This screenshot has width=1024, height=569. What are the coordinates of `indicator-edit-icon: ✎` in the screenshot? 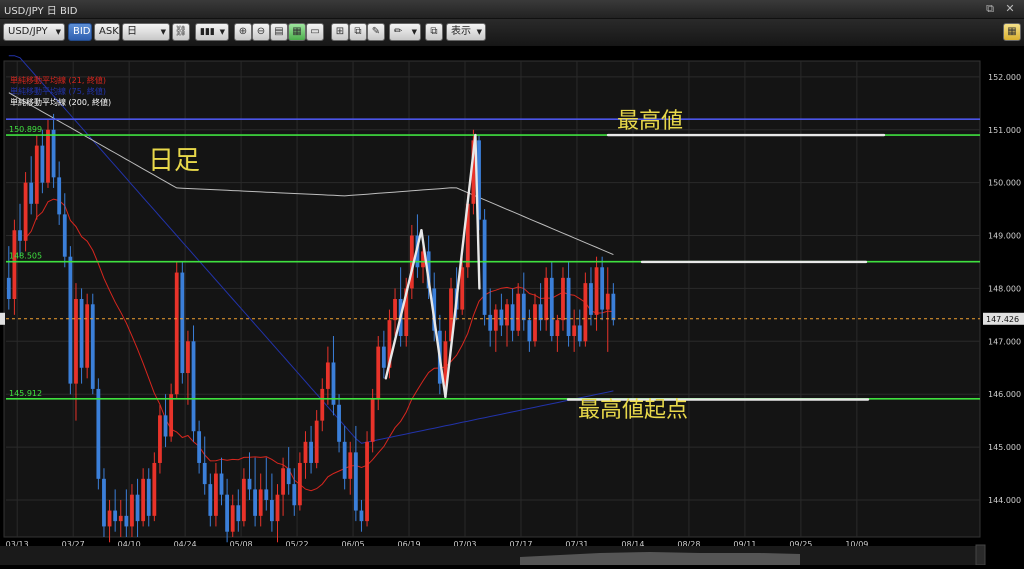 It's located at (376, 32).